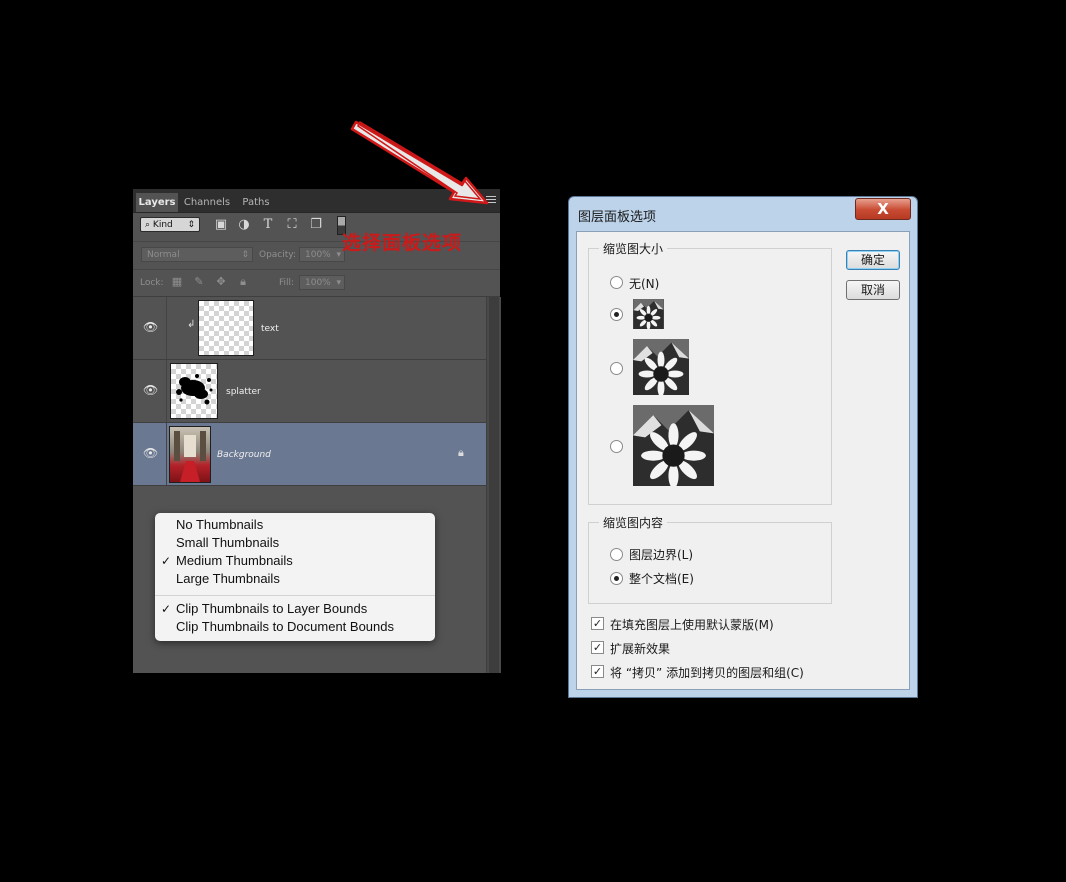 This screenshot has width=1066, height=882. I want to click on checkbox-label: 扩展新效果, so click(640, 649).